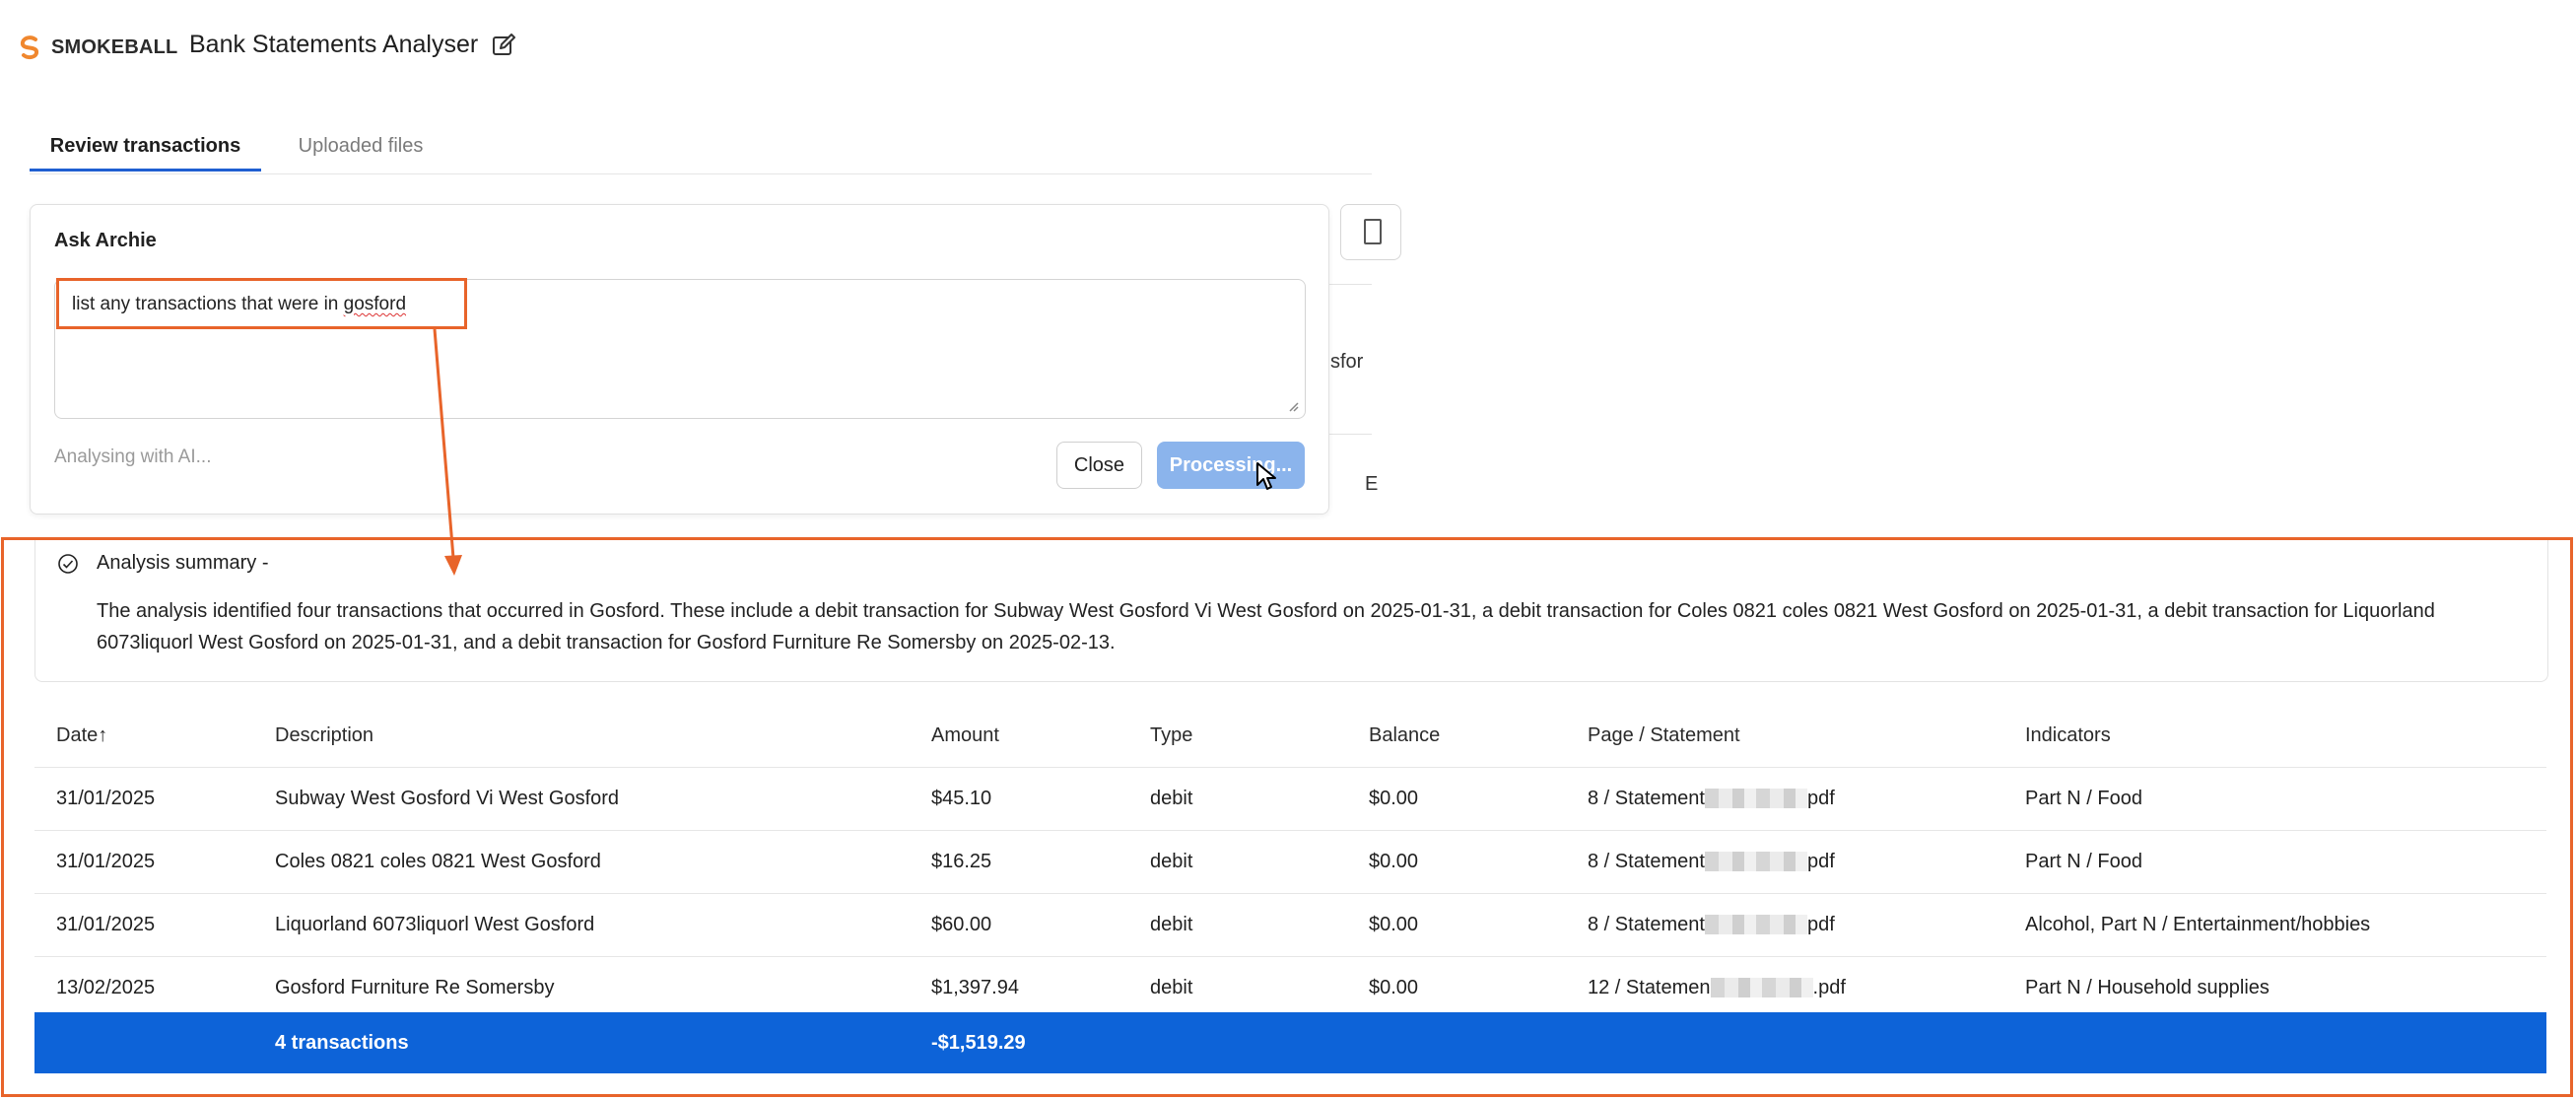 The image size is (2576, 1100). Describe the element at coordinates (1347, 362) in the screenshot. I see `background-partial-text: sfor` at that location.